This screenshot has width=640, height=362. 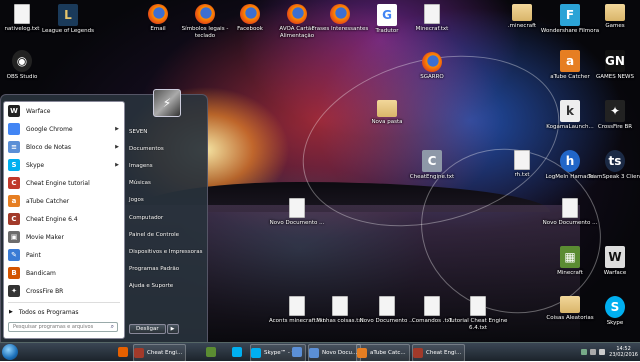 I want to click on desktop-icon-label: .minecraft, so click(x=522, y=26).